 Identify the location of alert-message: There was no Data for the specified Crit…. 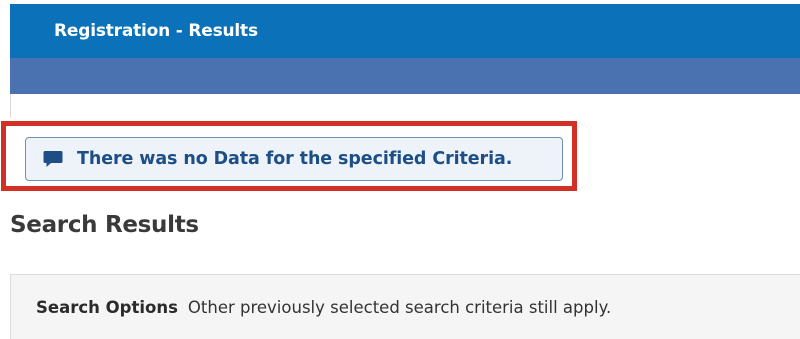
(295, 159).